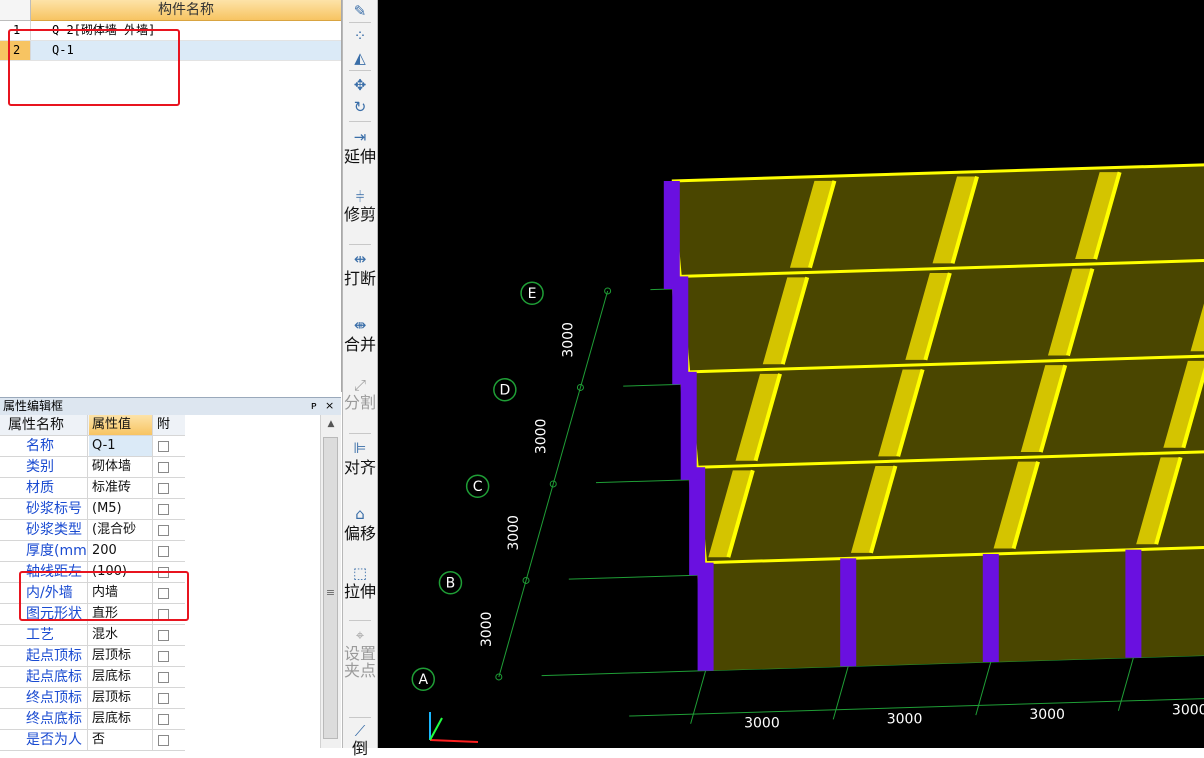  I want to click on property-row: 起点底标 层底标, so click(92, 677).